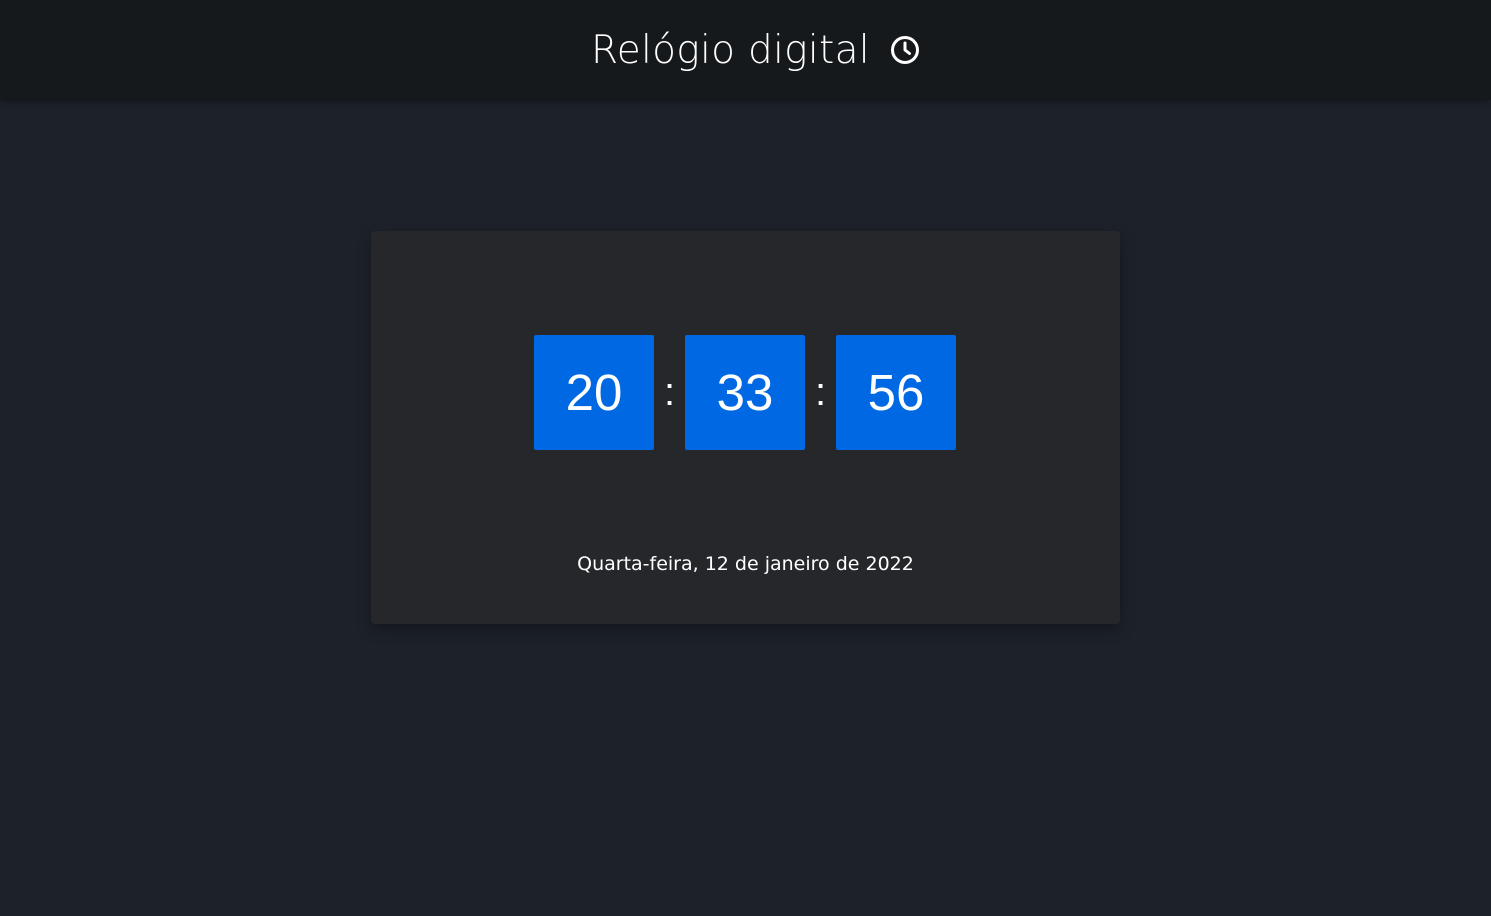 This screenshot has height=916, width=1491. I want to click on seconds-box: 56, so click(896, 392).